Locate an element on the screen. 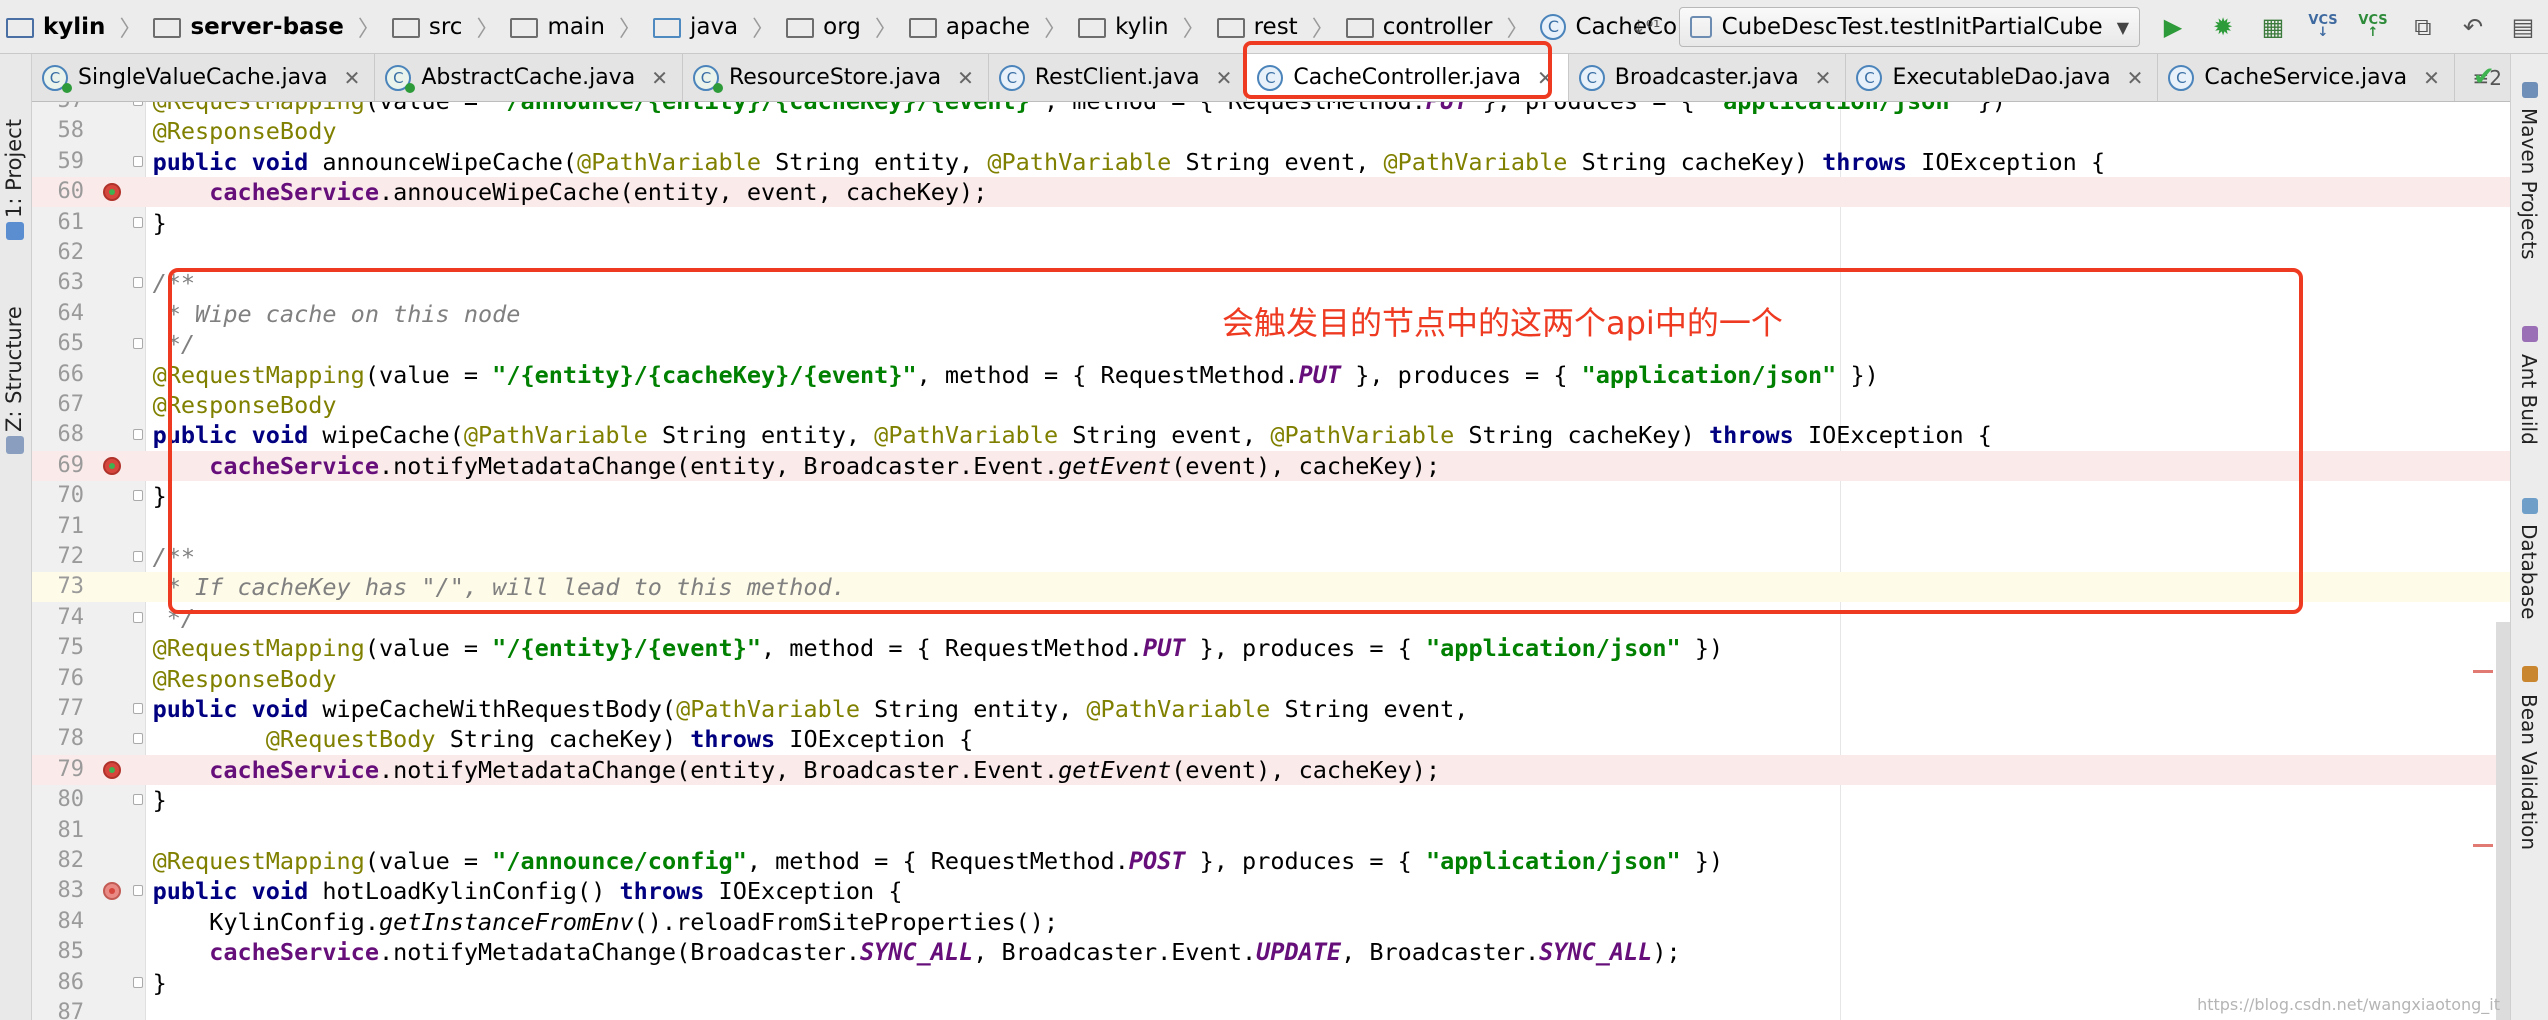 The height and width of the screenshot is (1020, 2548). editor-scrollbar is located at coordinates (2503, 821).